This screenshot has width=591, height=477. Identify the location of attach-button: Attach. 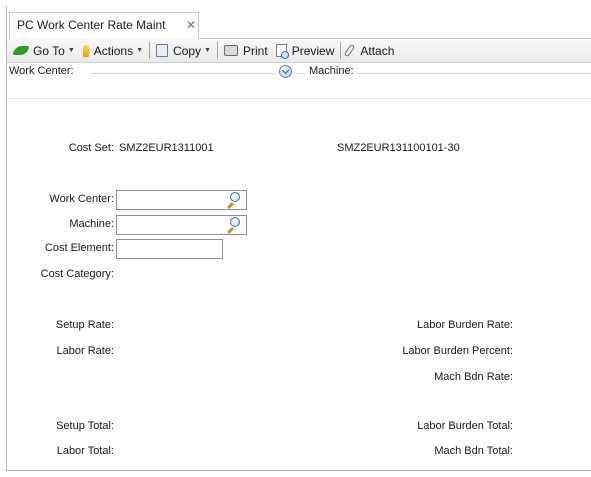
(370, 51).